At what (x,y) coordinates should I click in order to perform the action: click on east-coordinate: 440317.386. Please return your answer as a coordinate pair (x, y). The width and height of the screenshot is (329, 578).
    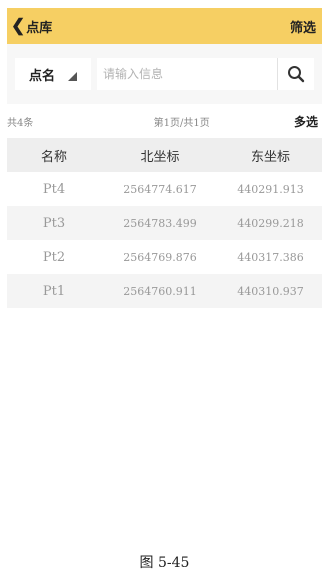
    Looking at the image, I should click on (270, 257).